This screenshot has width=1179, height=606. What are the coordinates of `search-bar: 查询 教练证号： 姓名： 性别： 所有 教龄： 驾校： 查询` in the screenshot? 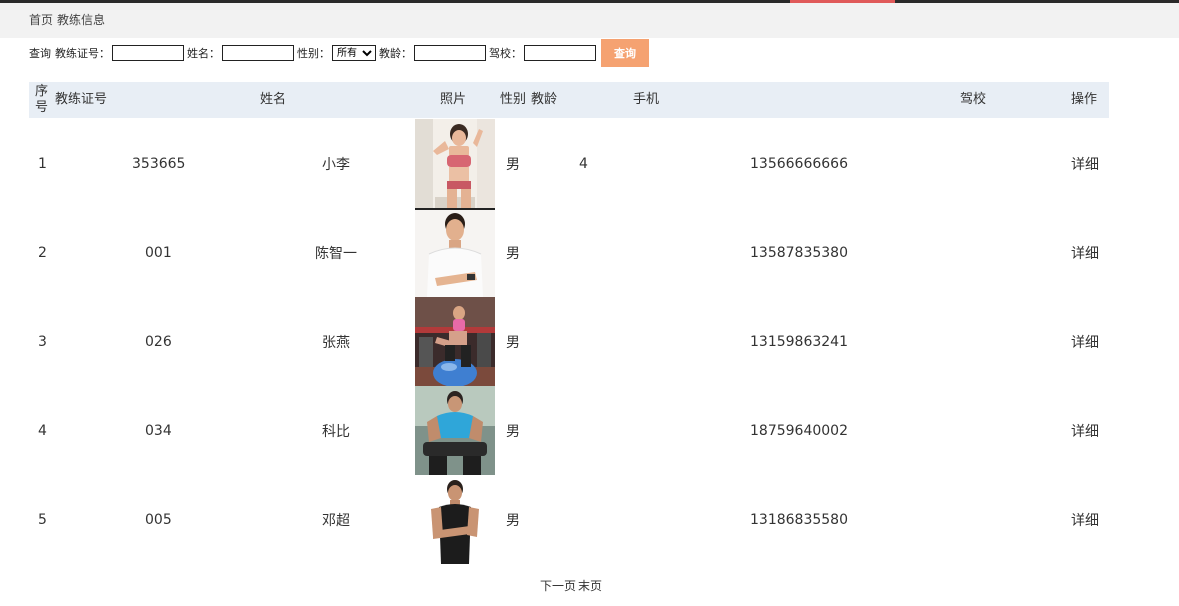 It's located at (339, 53).